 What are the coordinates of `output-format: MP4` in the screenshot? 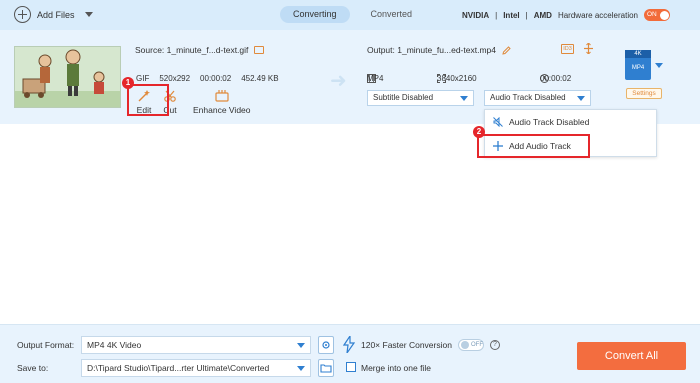 It's located at (375, 78).